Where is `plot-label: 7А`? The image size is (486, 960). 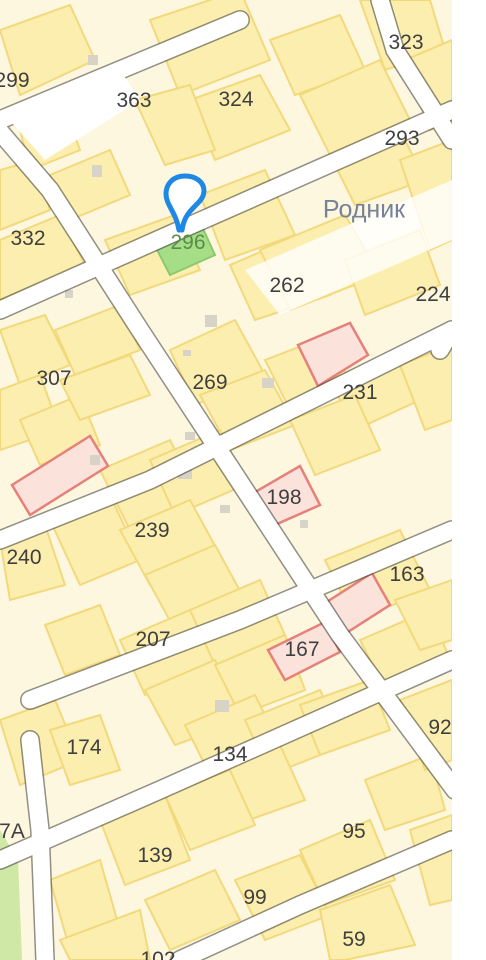 plot-label: 7А is located at coordinates (12, 831).